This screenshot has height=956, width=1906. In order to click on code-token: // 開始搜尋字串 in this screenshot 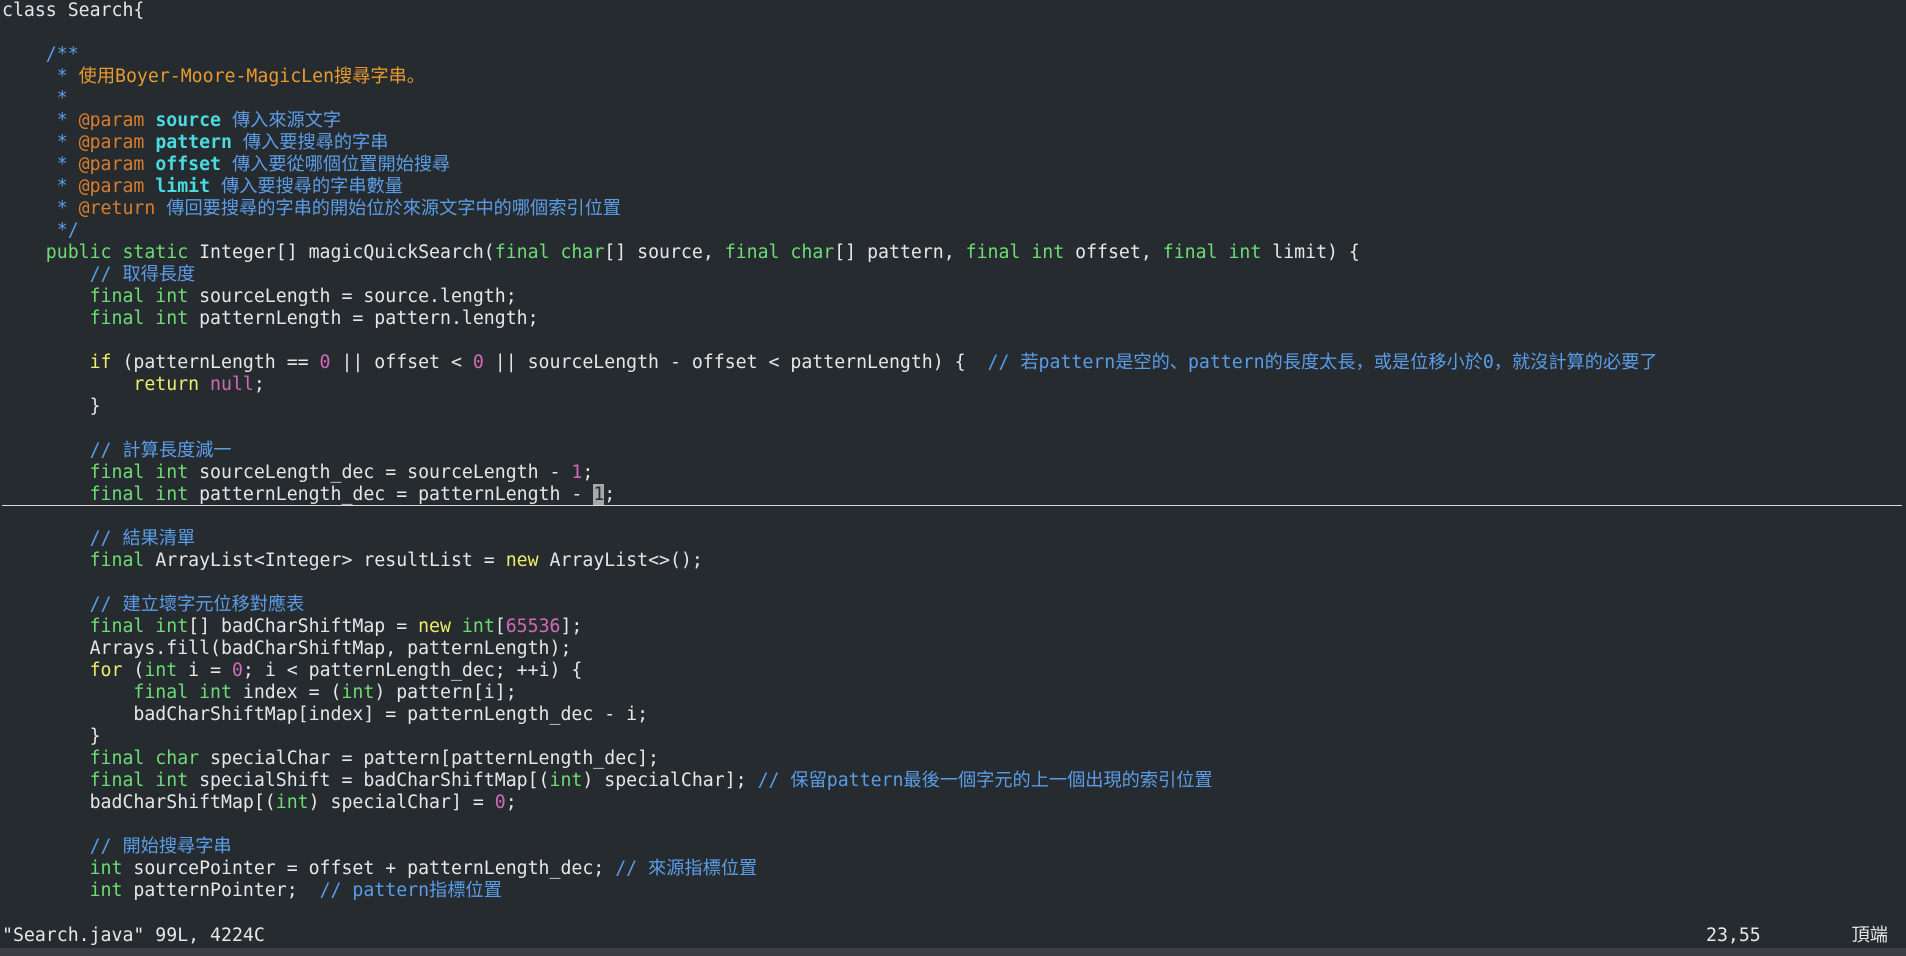, I will do `click(117, 846)`.